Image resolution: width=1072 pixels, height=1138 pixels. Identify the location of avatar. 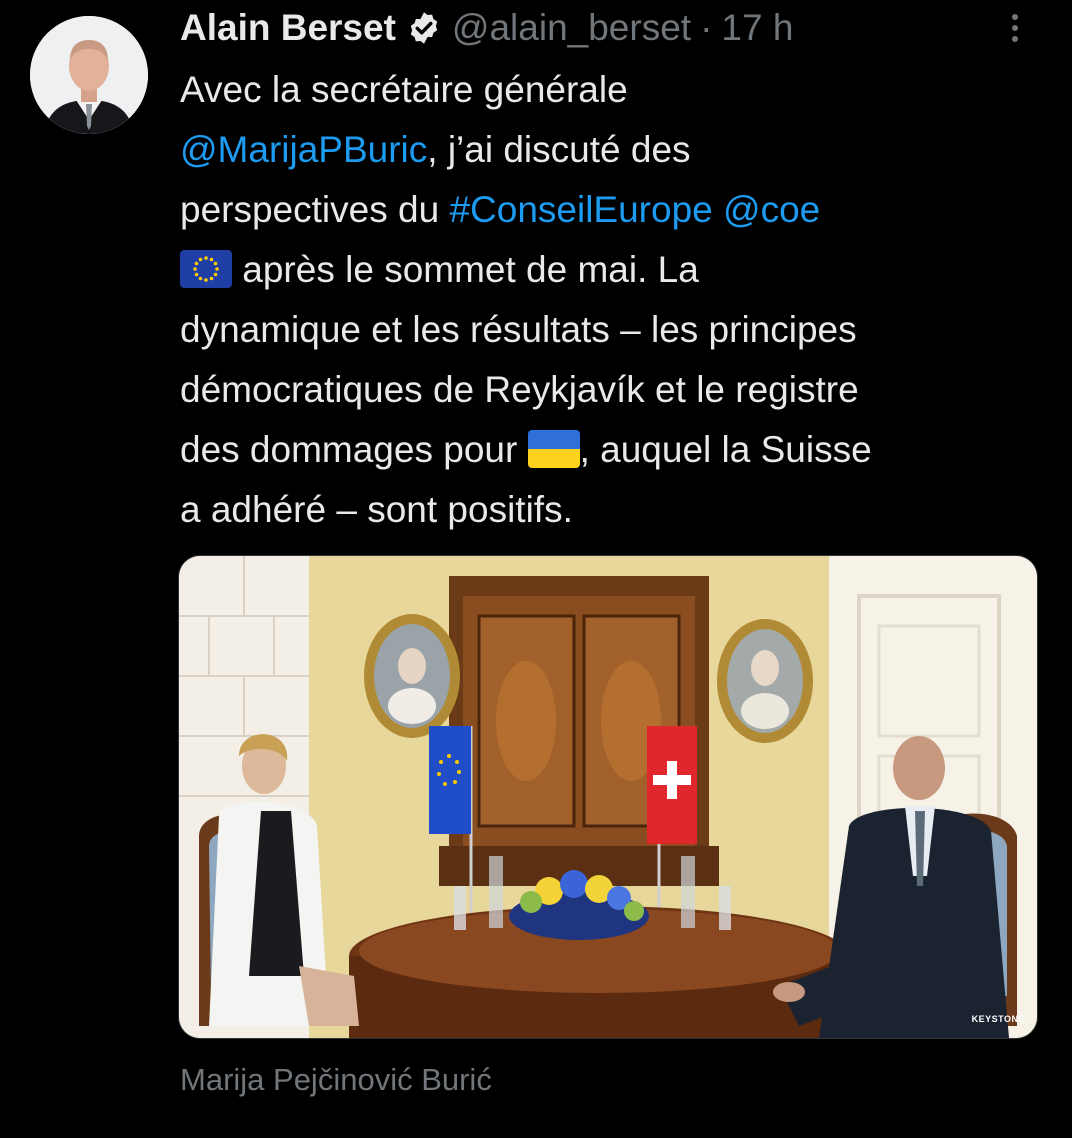
(89, 75).